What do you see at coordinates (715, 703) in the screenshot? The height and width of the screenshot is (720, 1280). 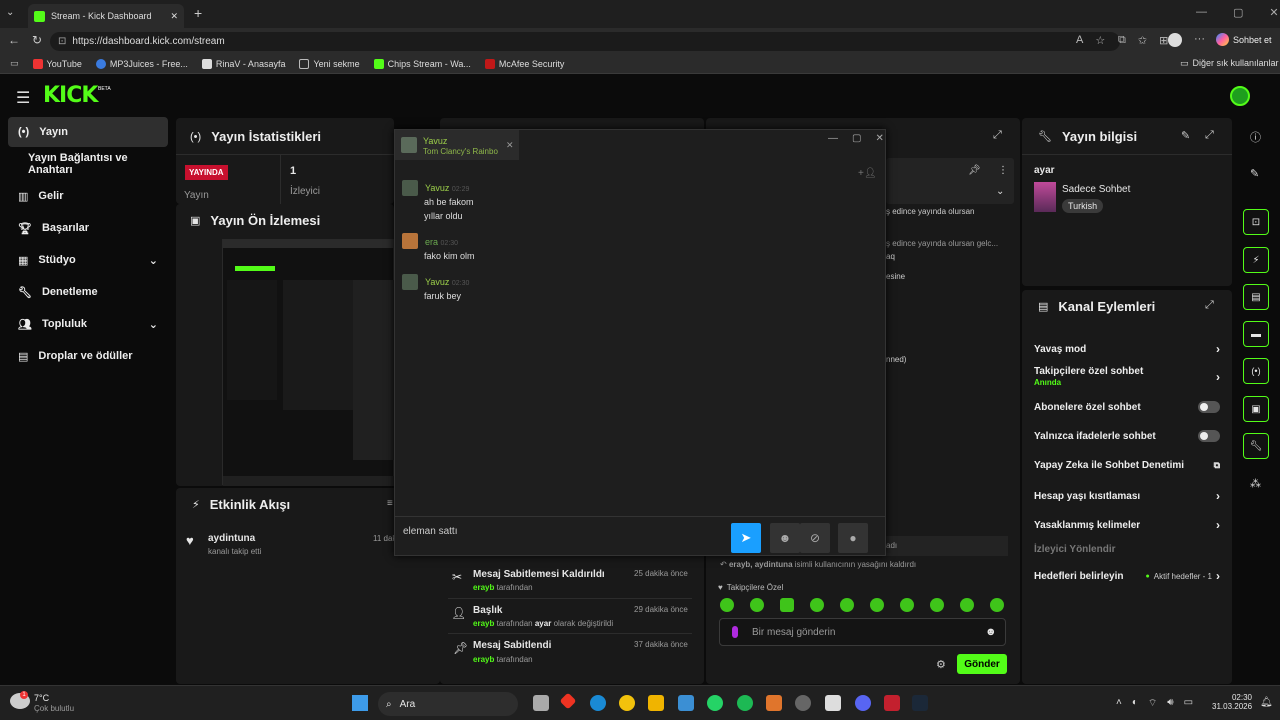 I see `whatsapp-icon` at bounding box center [715, 703].